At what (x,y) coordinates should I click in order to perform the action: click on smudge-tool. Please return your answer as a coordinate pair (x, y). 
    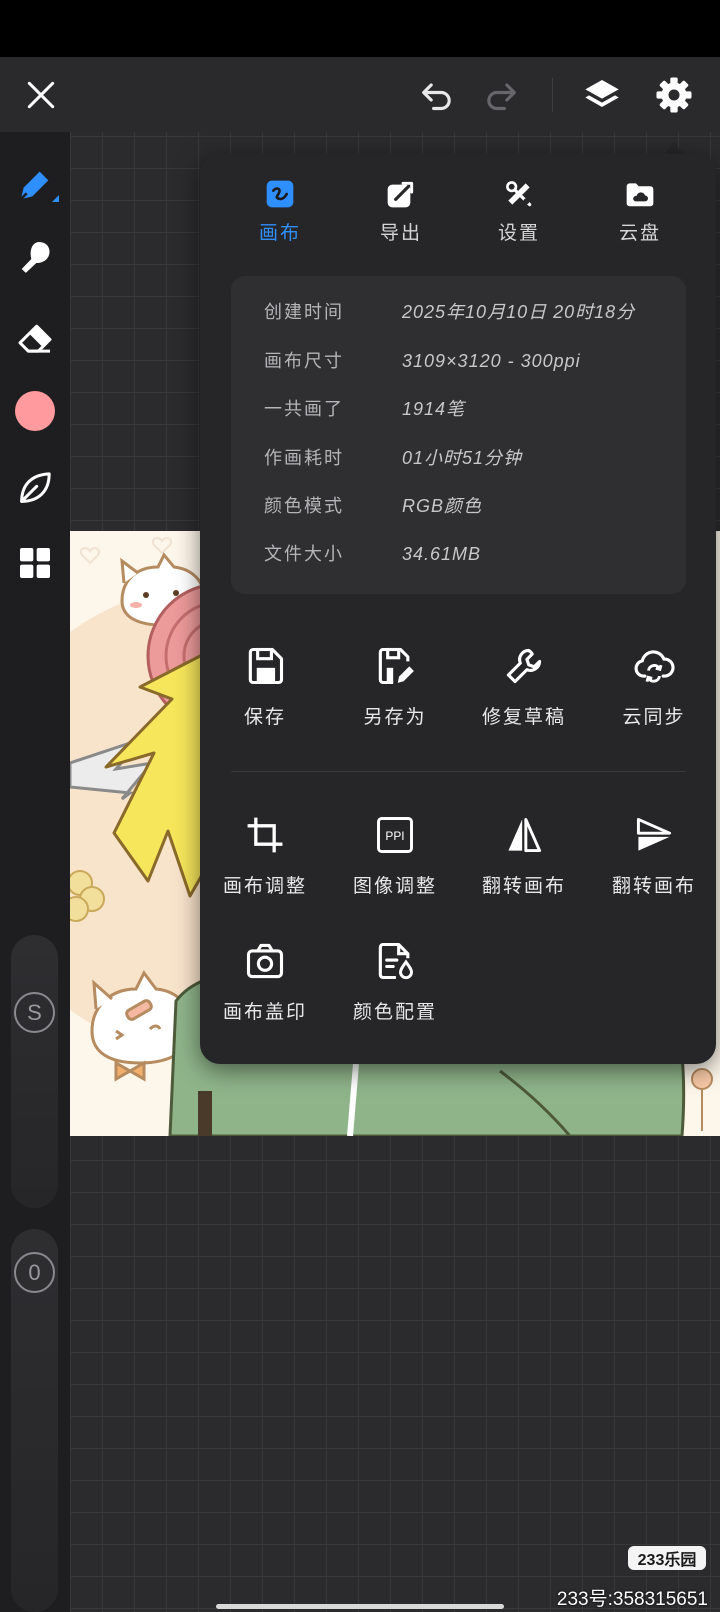
    Looking at the image, I should click on (35, 257).